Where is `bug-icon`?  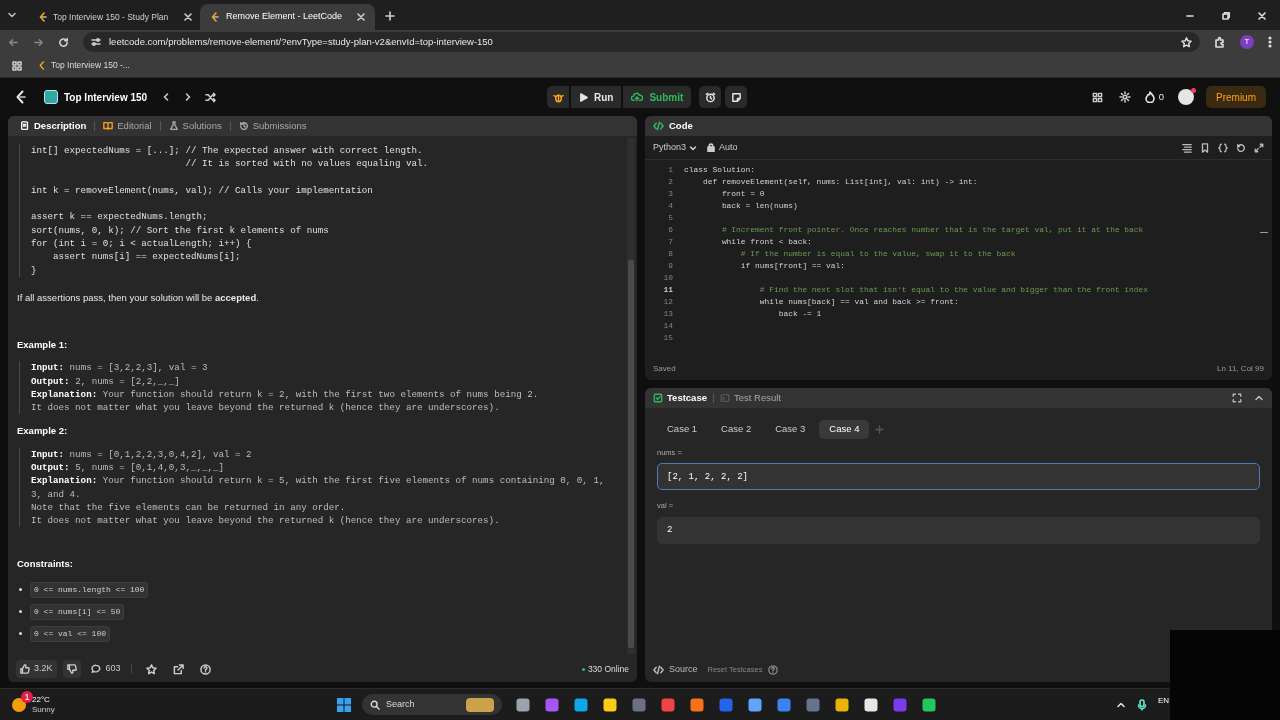 bug-icon is located at coordinates (558, 97).